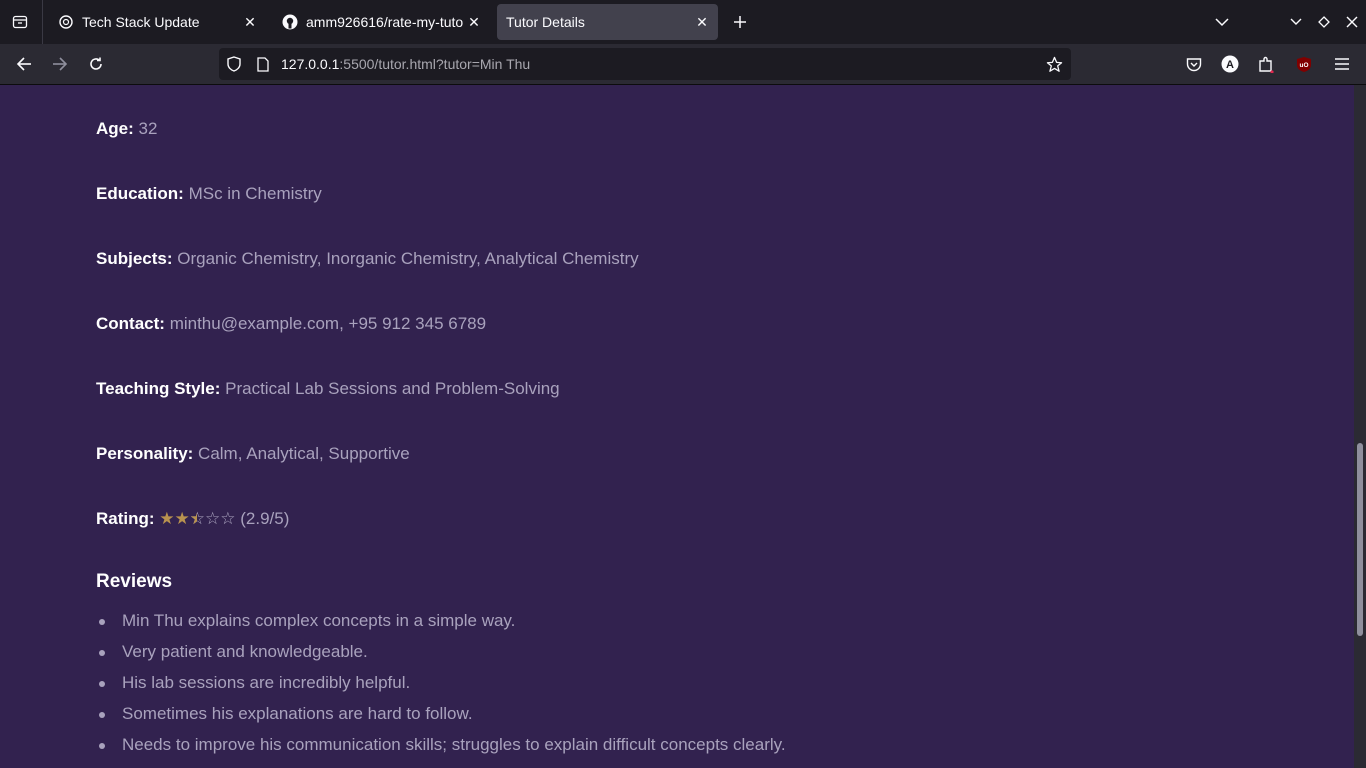  Describe the element at coordinates (148, 128) in the screenshot. I see `age-value: 32` at that location.